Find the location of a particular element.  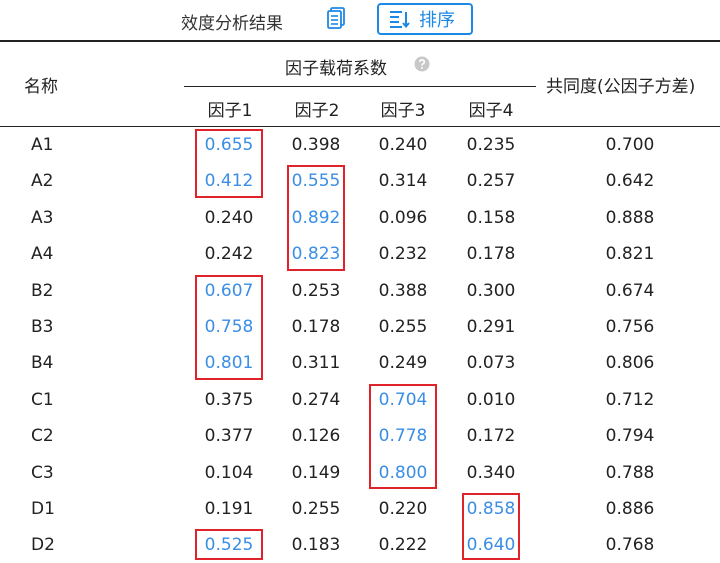

factor4-loading: 0.178 is located at coordinates (491, 254).